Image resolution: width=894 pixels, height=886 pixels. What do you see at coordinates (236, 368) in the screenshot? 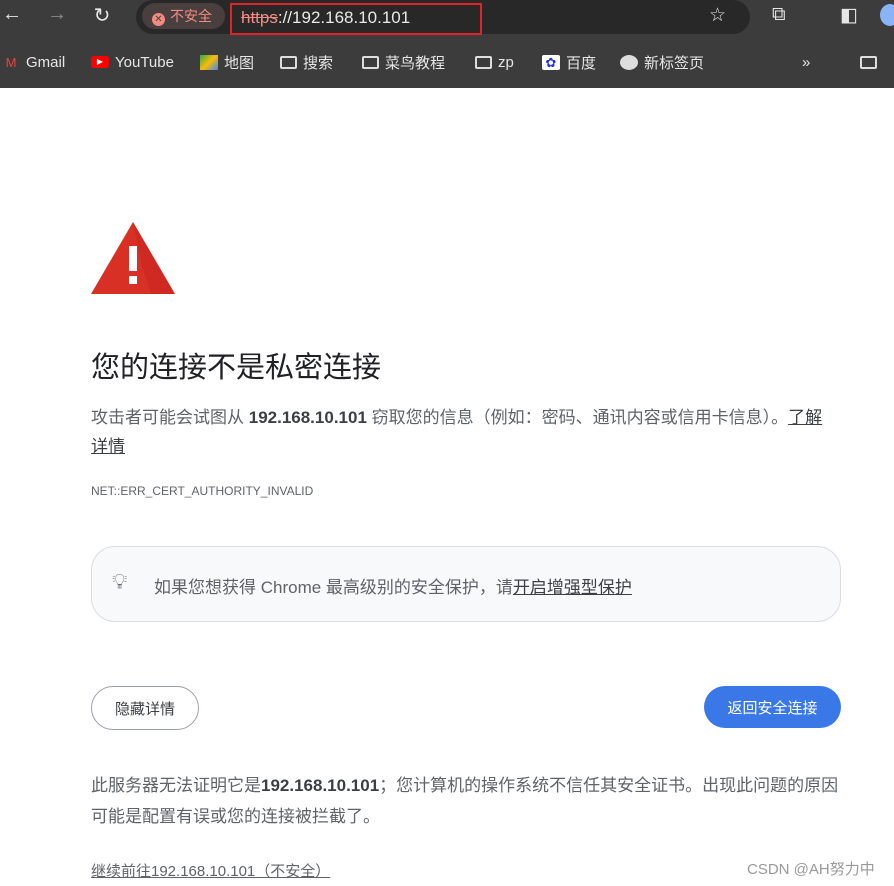
I see `page-title: 您的连接不是私密连接` at bounding box center [236, 368].